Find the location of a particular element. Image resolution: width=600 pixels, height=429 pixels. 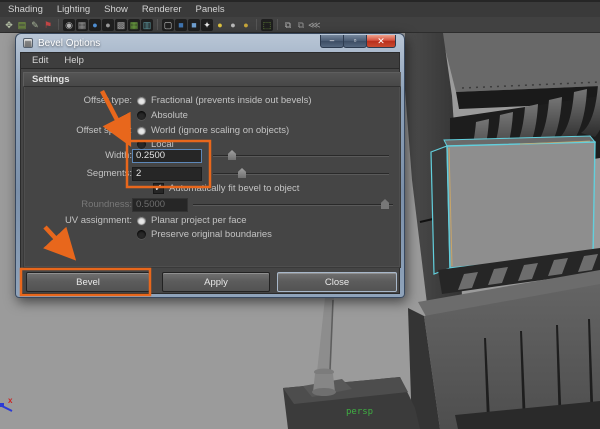

sparkle-icon: ✦ is located at coordinates (207, 24).